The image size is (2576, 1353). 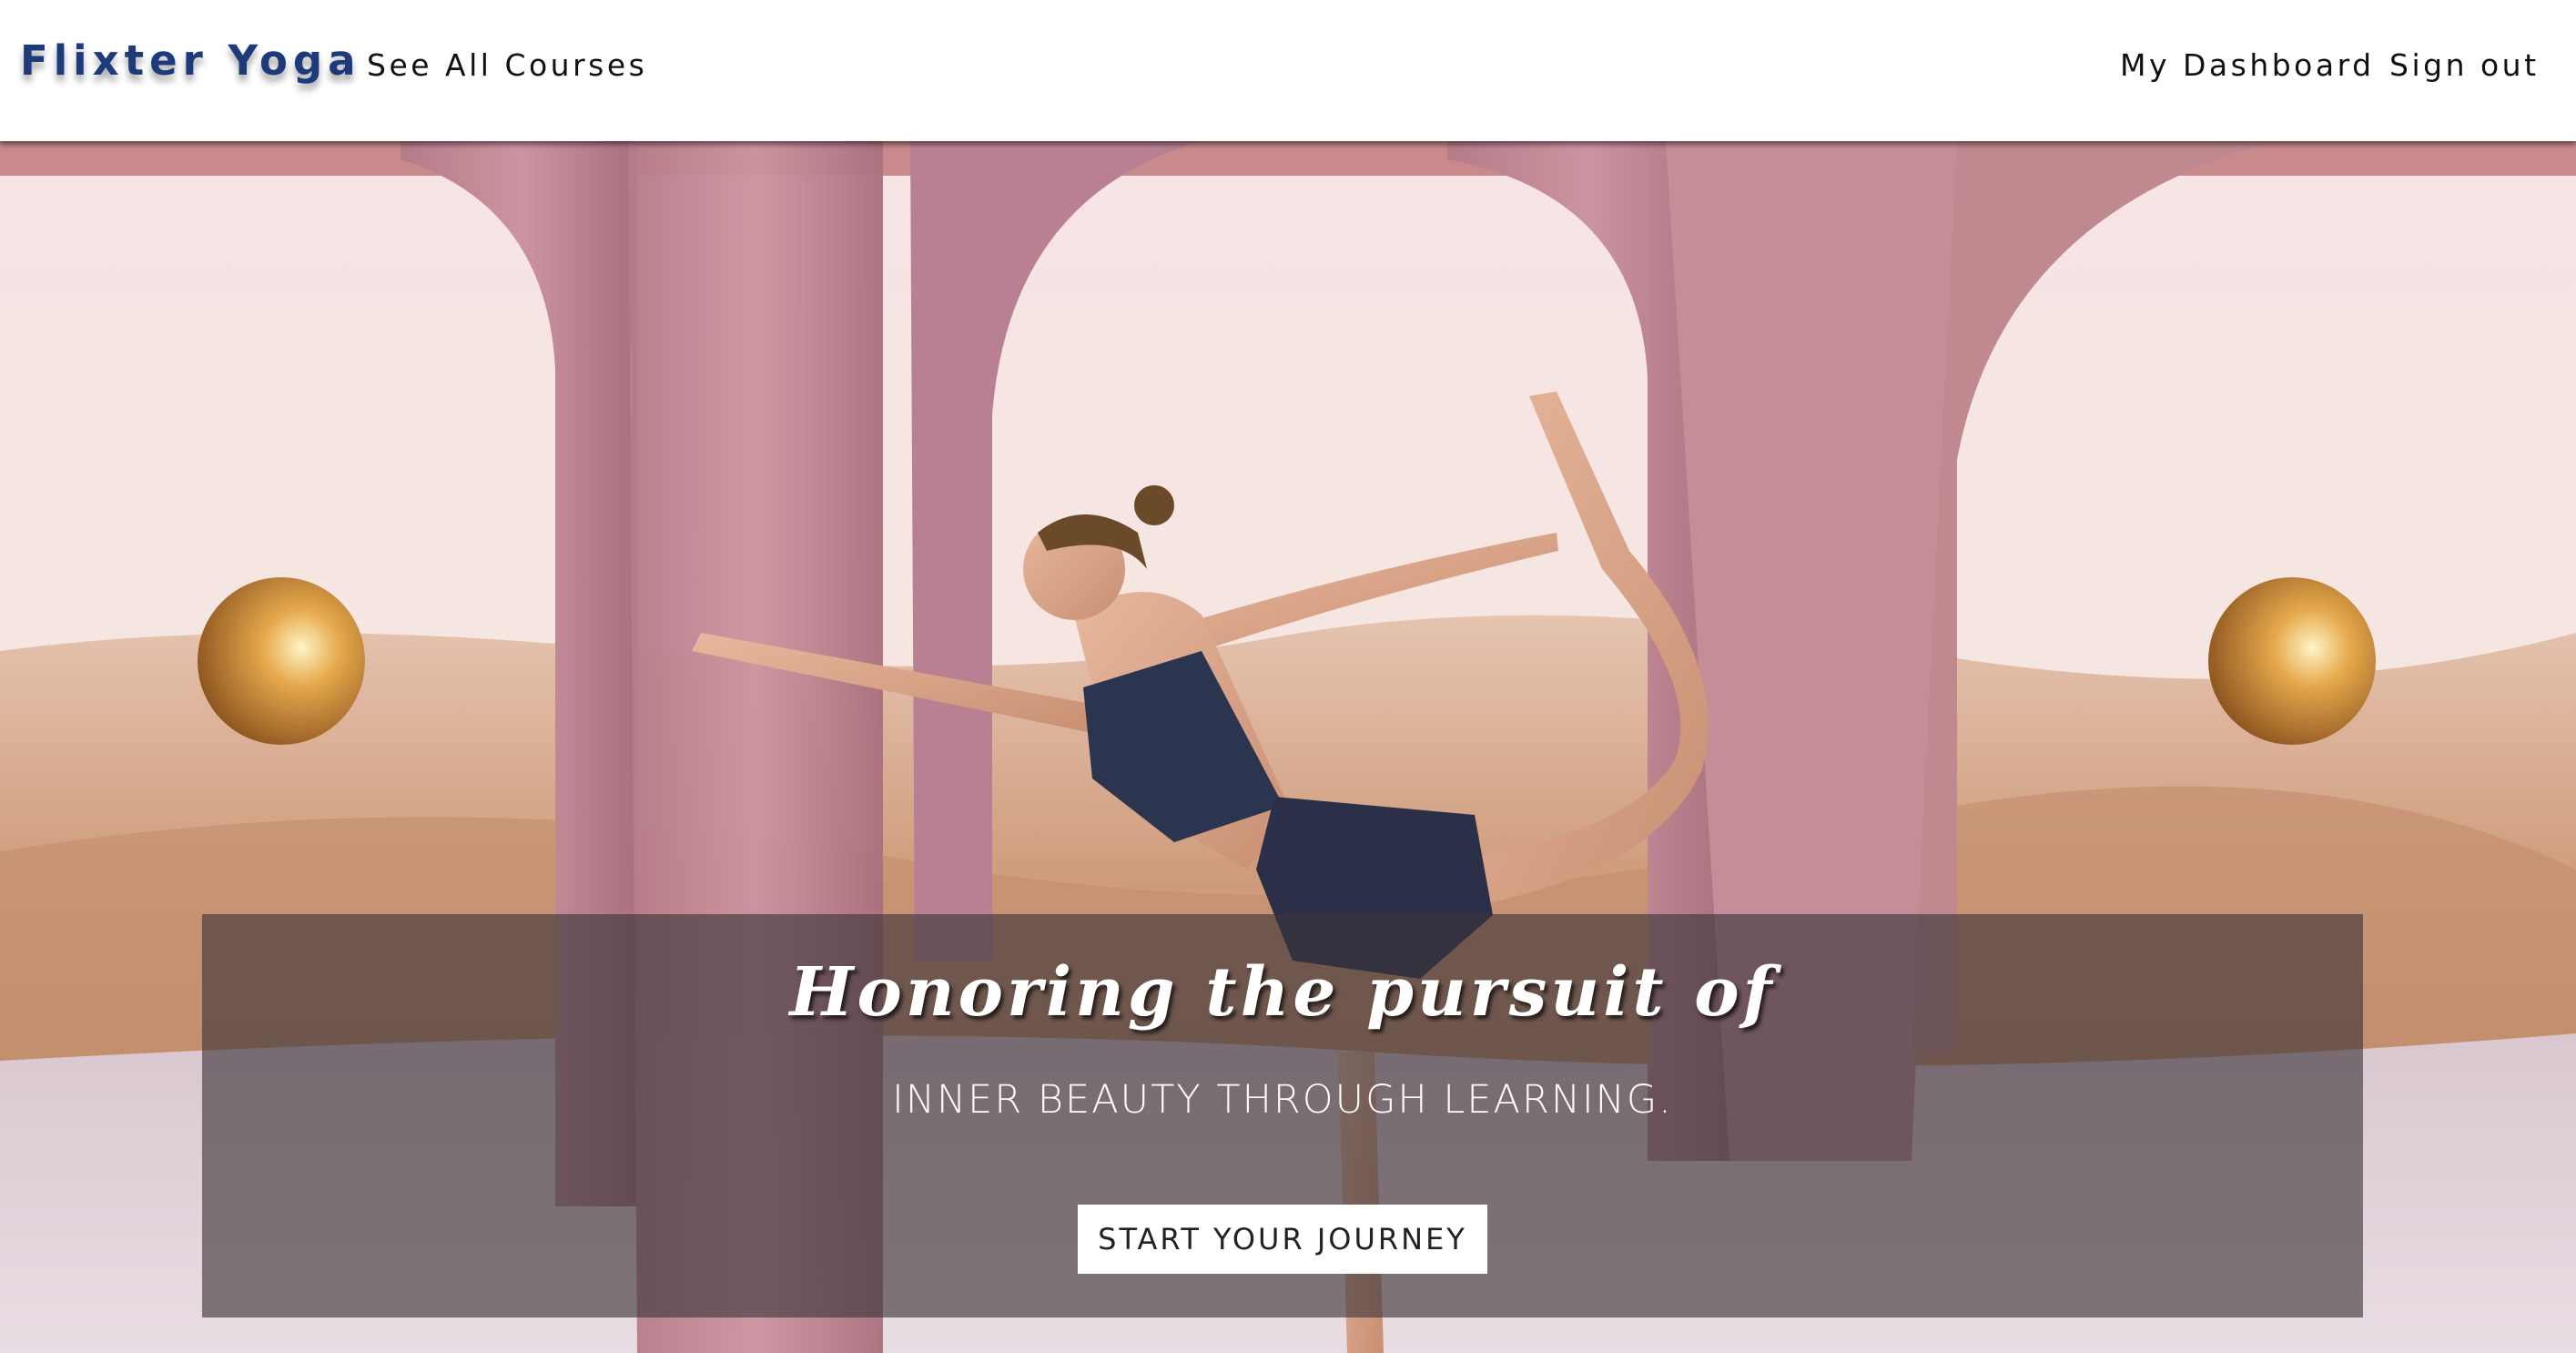 I want to click on brand-logo-link: Flixter Yoga, so click(x=190, y=61).